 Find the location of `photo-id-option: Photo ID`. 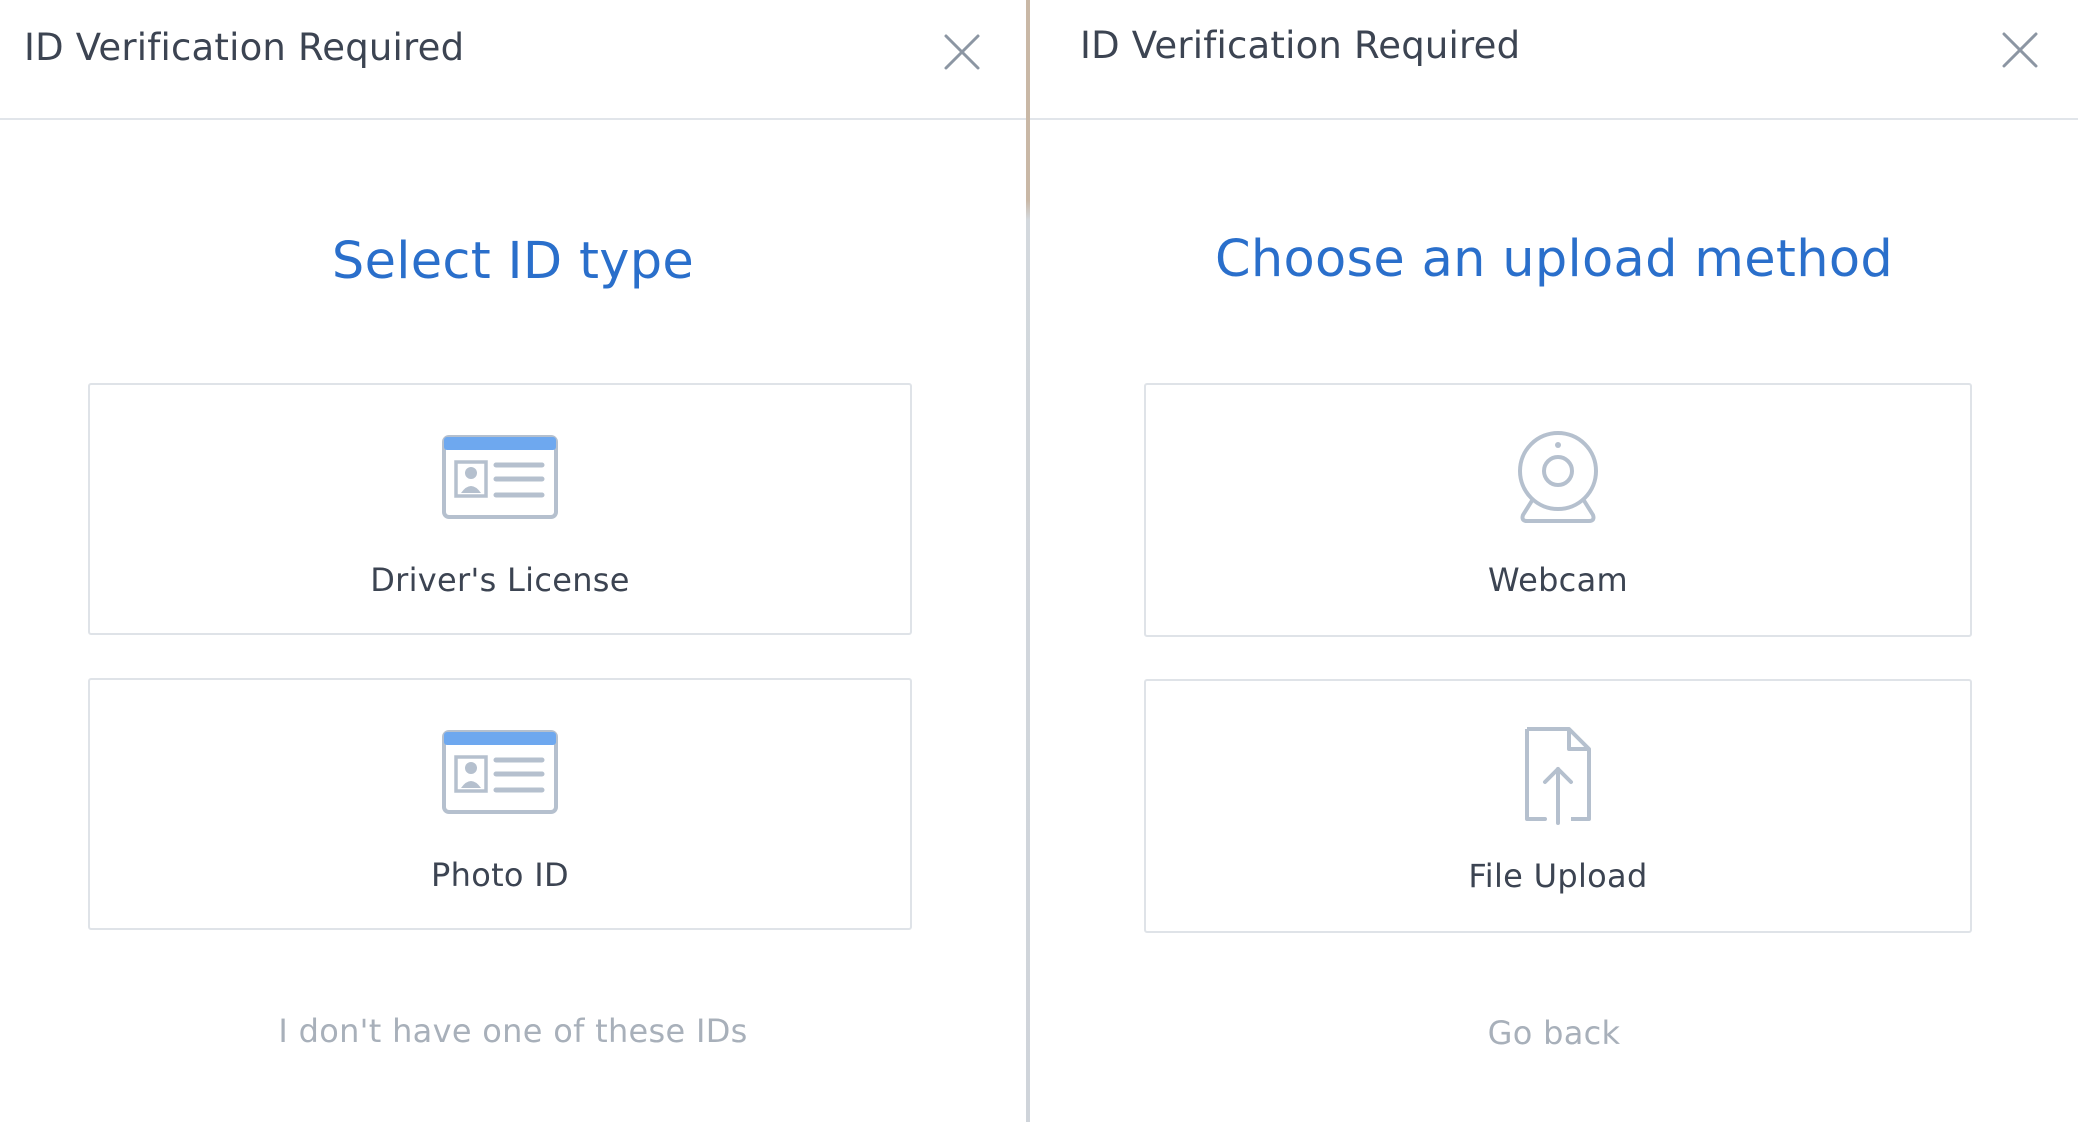

photo-id-option: Photo ID is located at coordinates (500, 804).